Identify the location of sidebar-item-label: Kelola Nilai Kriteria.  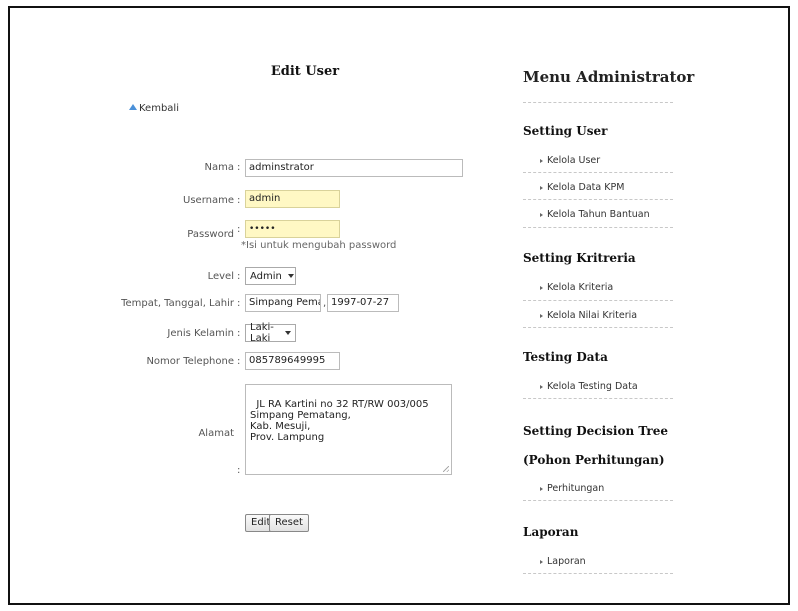
(592, 315).